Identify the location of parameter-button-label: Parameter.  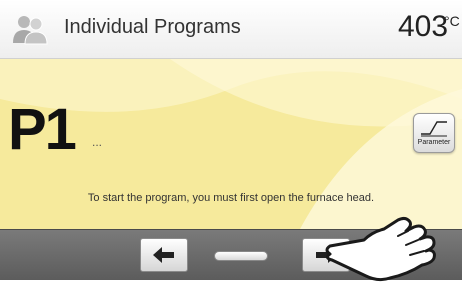
(434, 142).